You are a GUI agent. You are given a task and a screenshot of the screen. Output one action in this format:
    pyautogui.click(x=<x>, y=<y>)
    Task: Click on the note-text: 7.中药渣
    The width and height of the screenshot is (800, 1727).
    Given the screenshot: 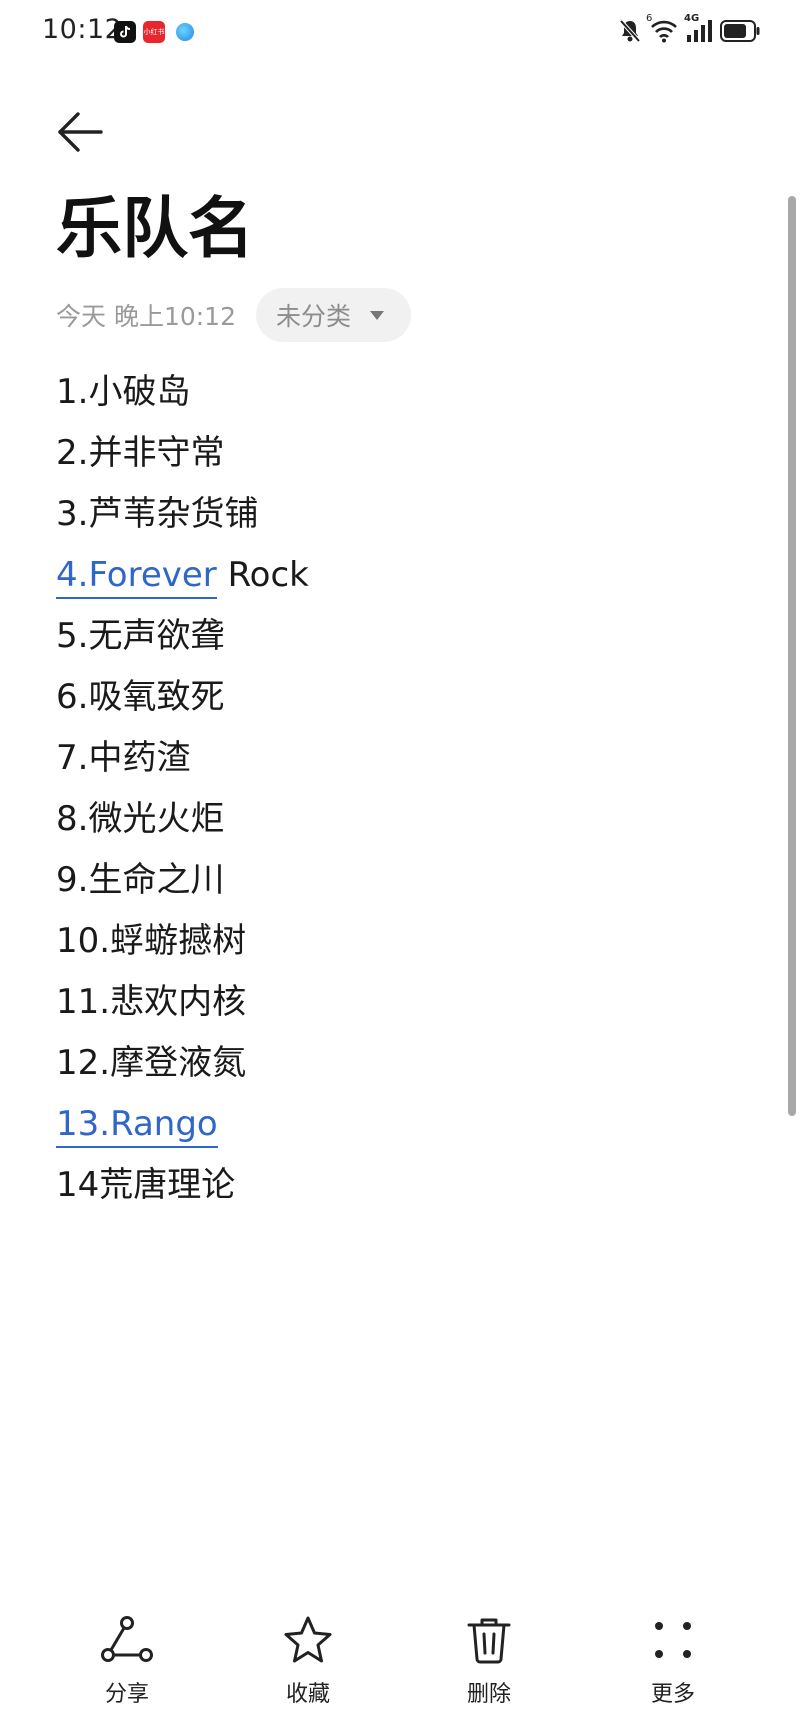 What is the action you would take?
    pyautogui.click(x=123, y=758)
    